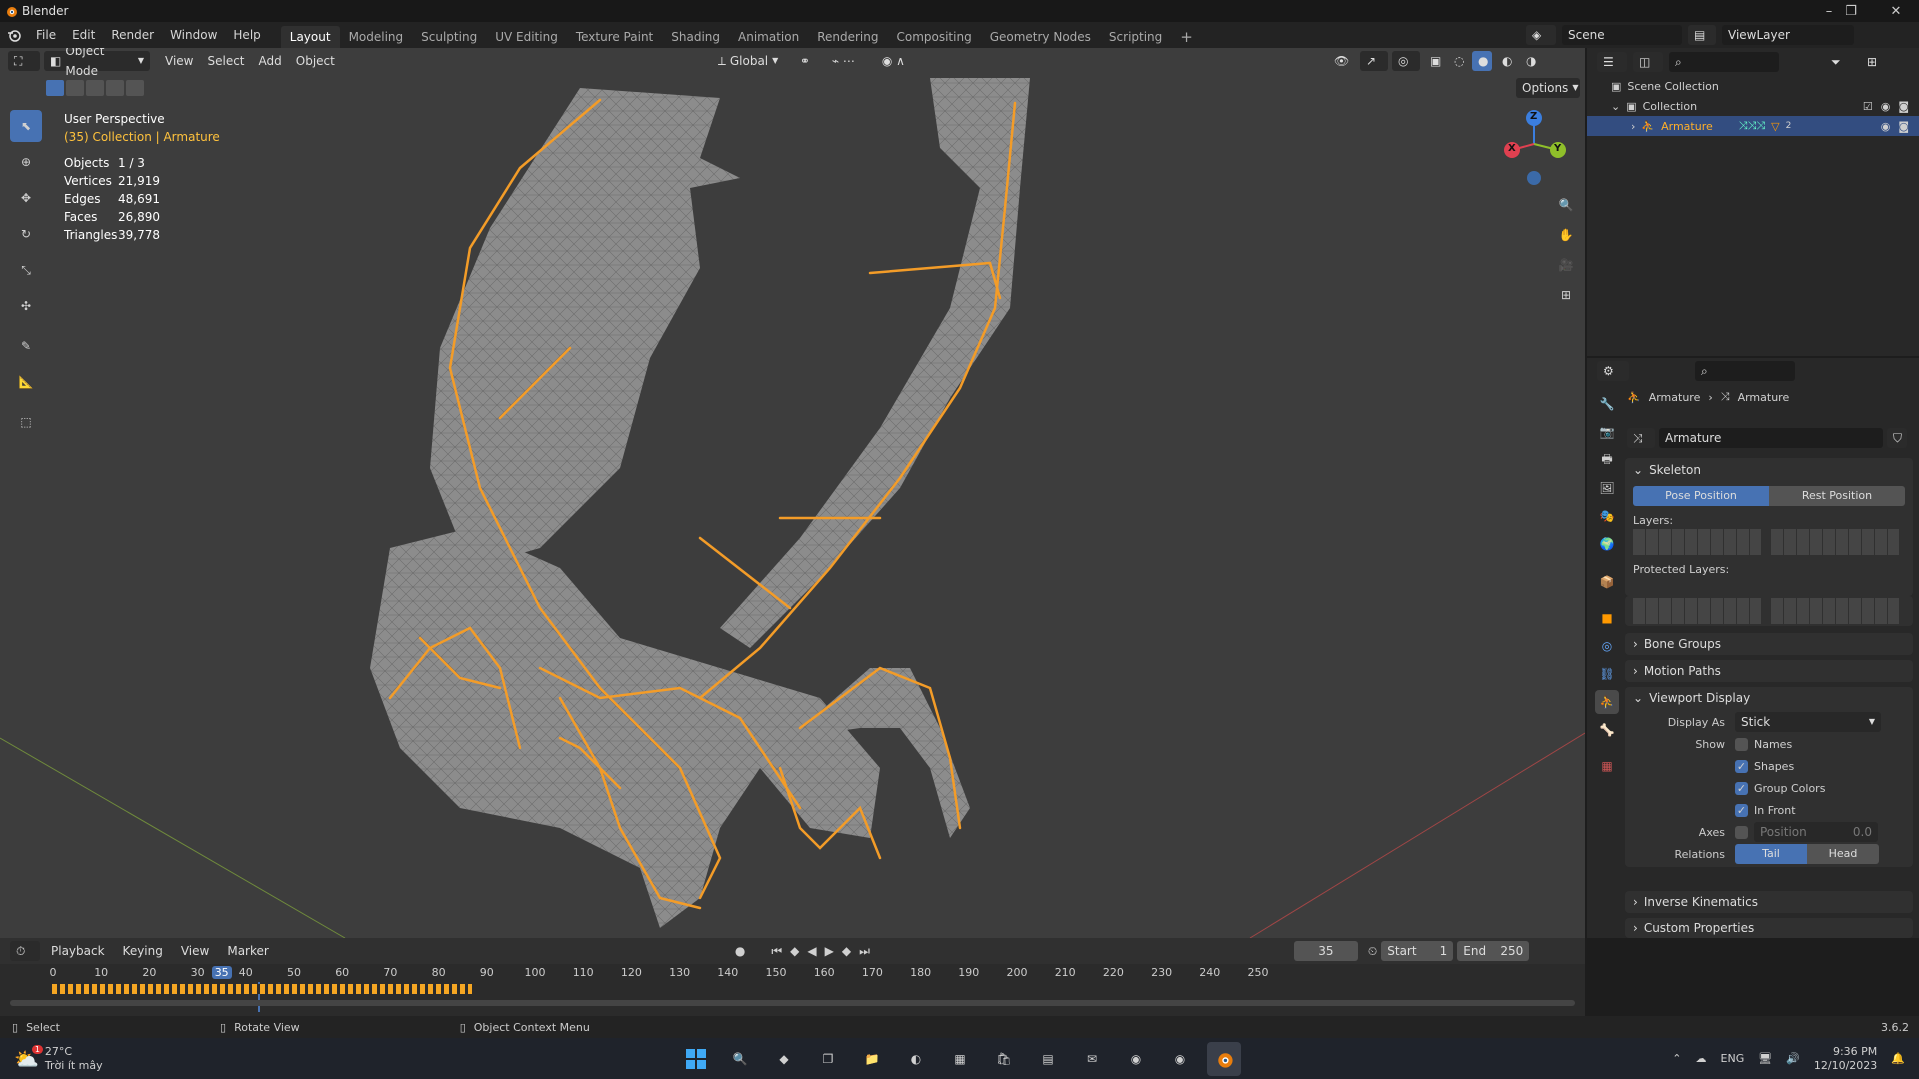  What do you see at coordinates (83, 35) in the screenshot?
I see `menu-edit: Edit` at bounding box center [83, 35].